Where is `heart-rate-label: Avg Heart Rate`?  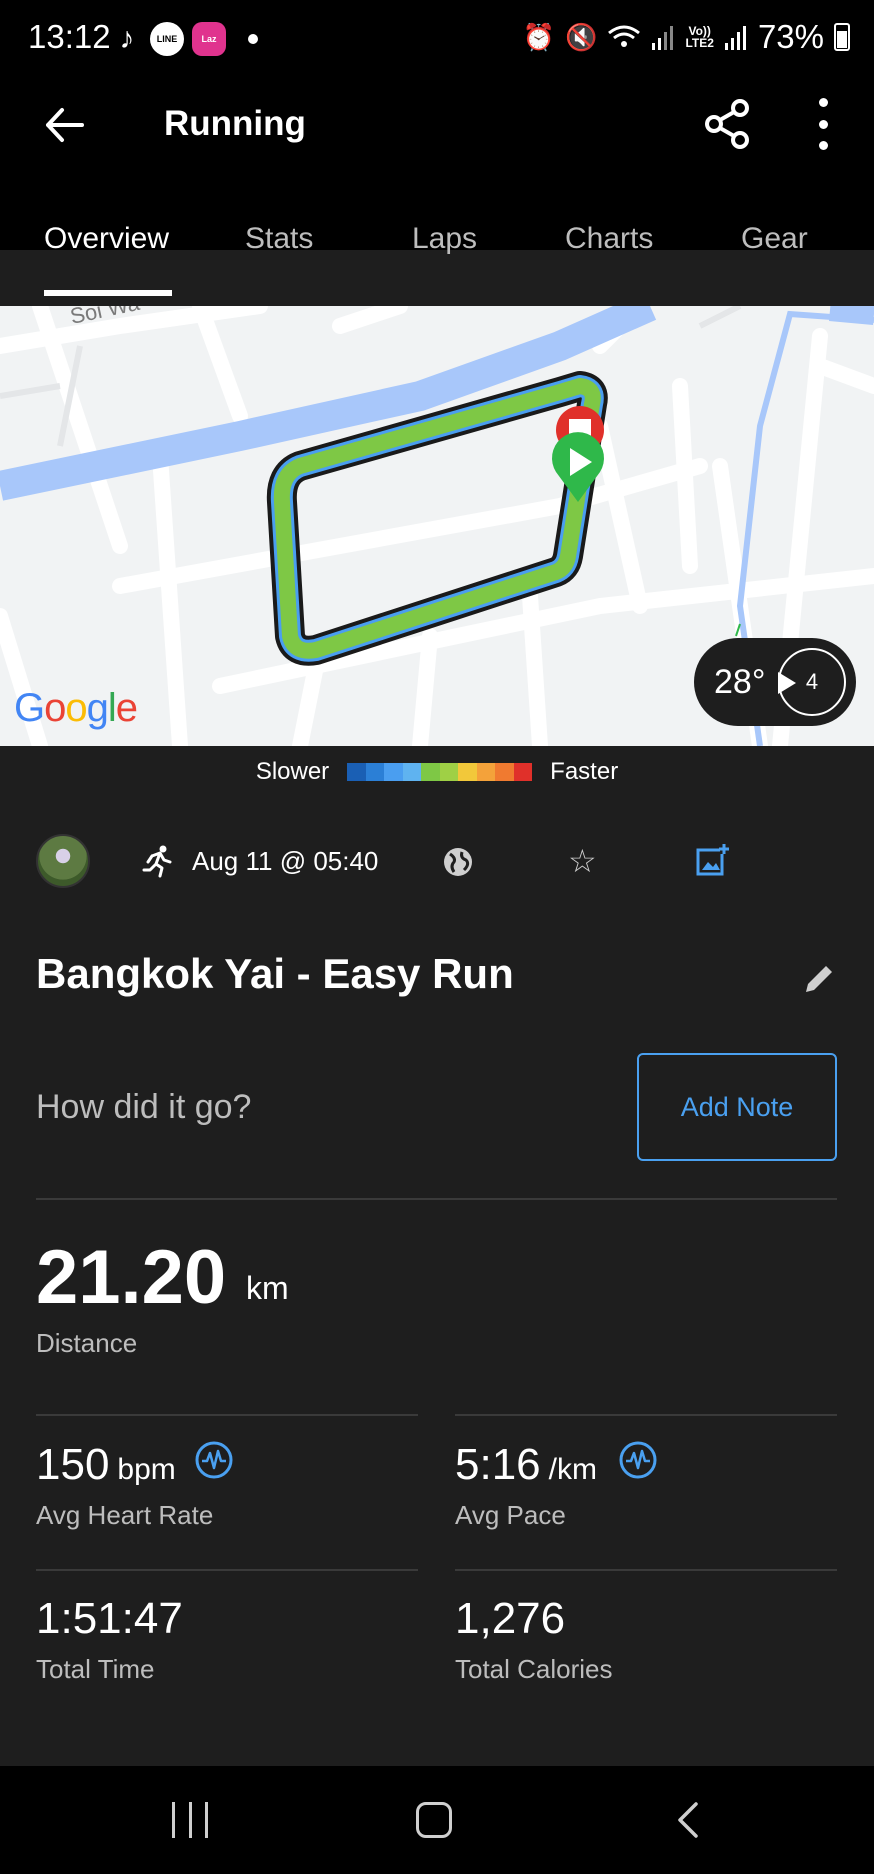 heart-rate-label: Avg Heart Rate is located at coordinates (125, 1515).